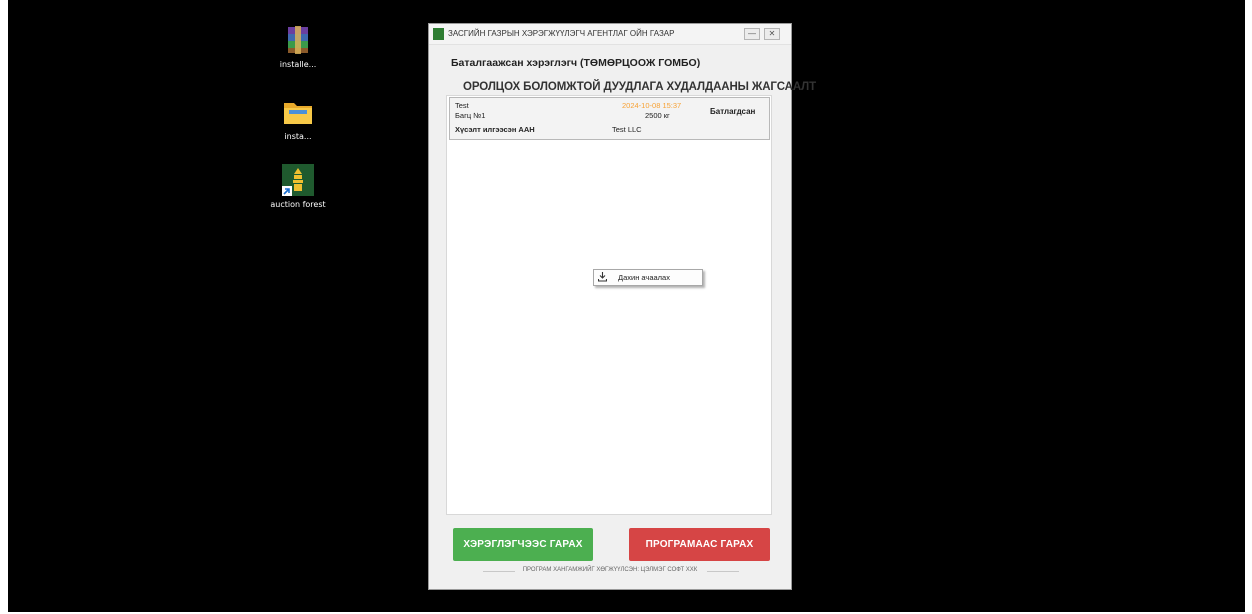  I want to click on auction-name: Test, so click(462, 105).